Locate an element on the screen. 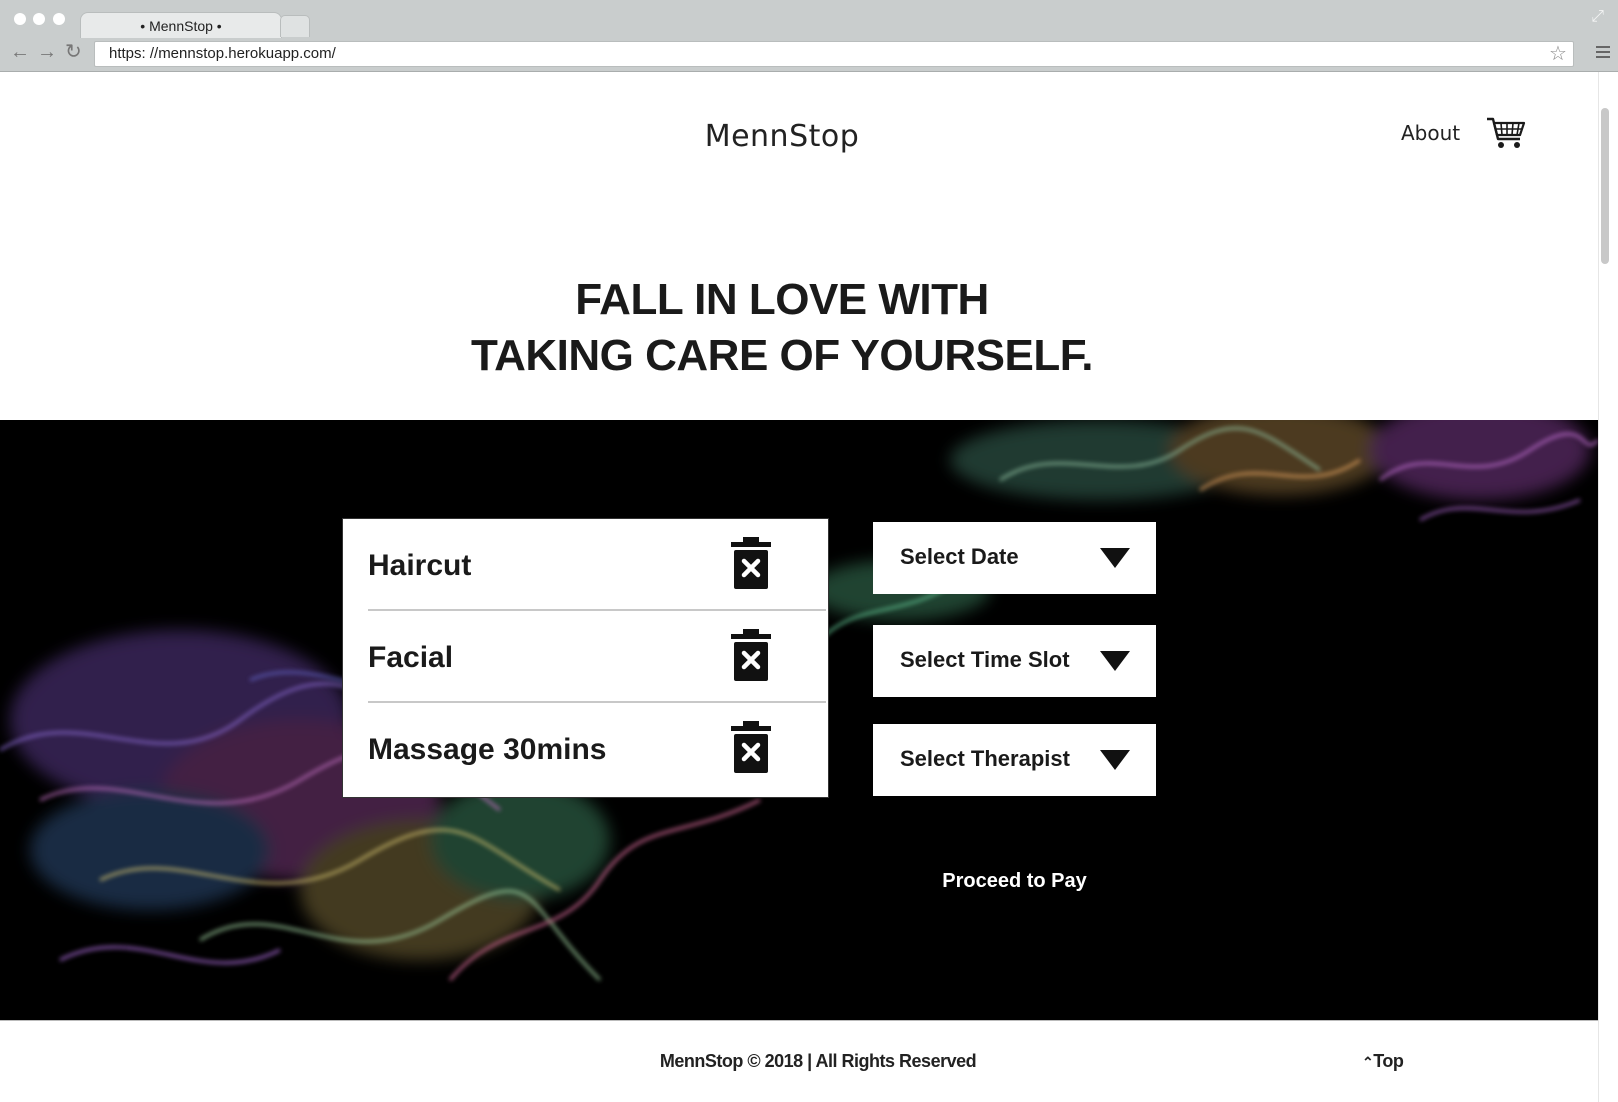 This screenshot has height=1102, width=1618. select-therapist-label: Select Therapist is located at coordinates (985, 758).